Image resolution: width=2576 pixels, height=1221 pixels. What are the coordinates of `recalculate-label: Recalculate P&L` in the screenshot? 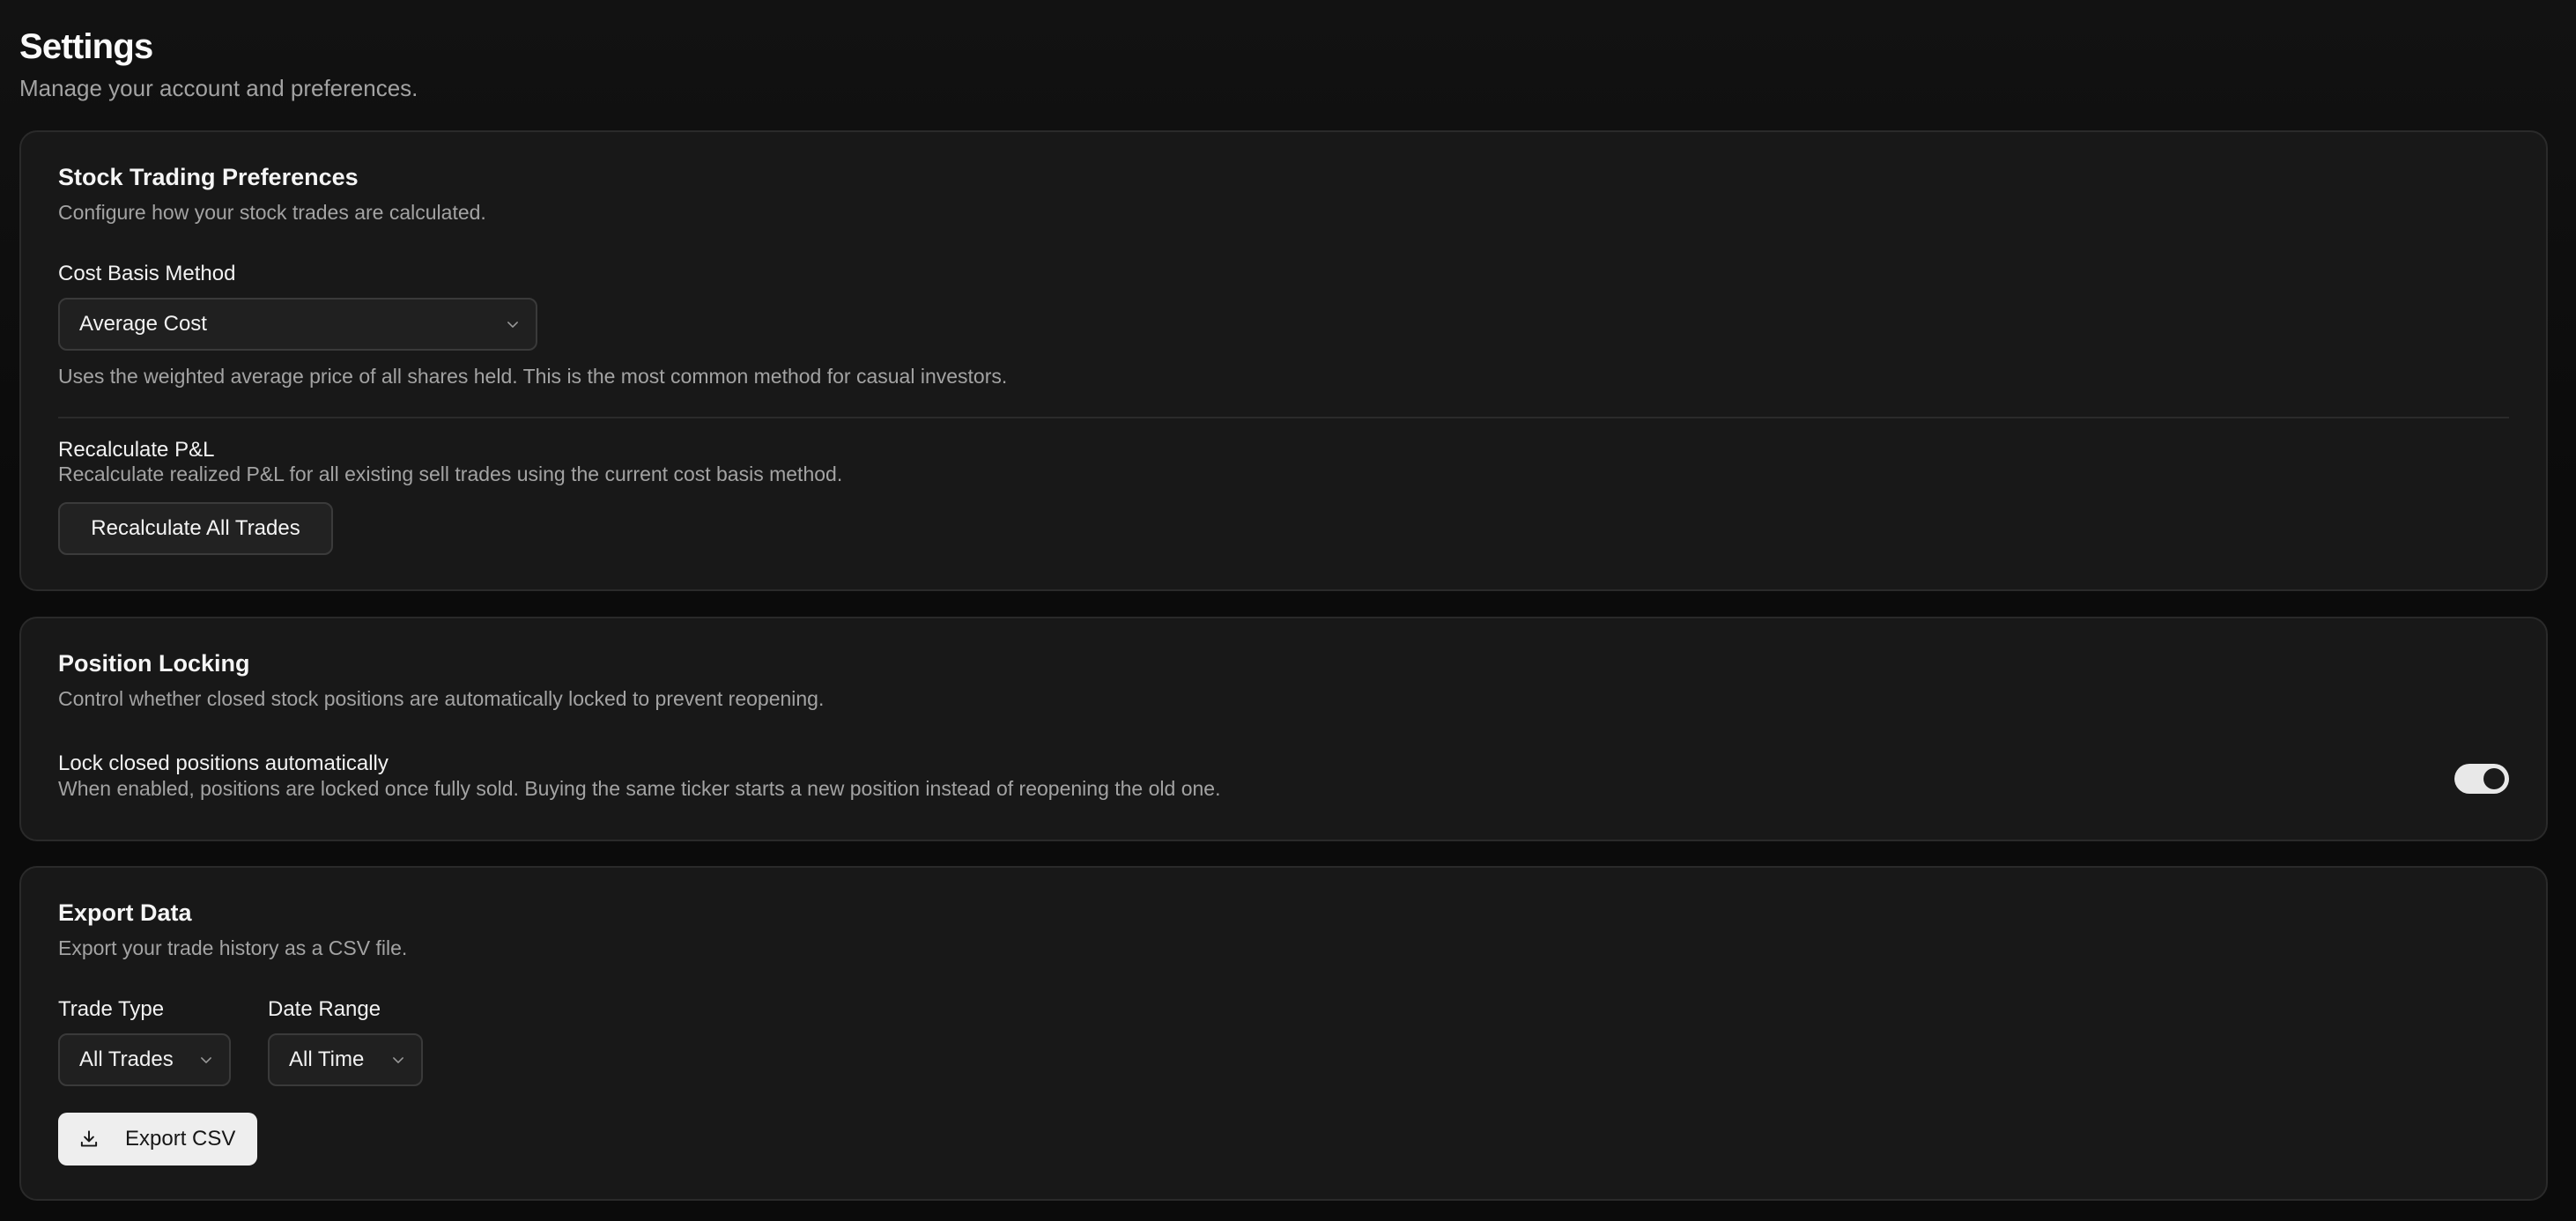 It's located at (136, 450).